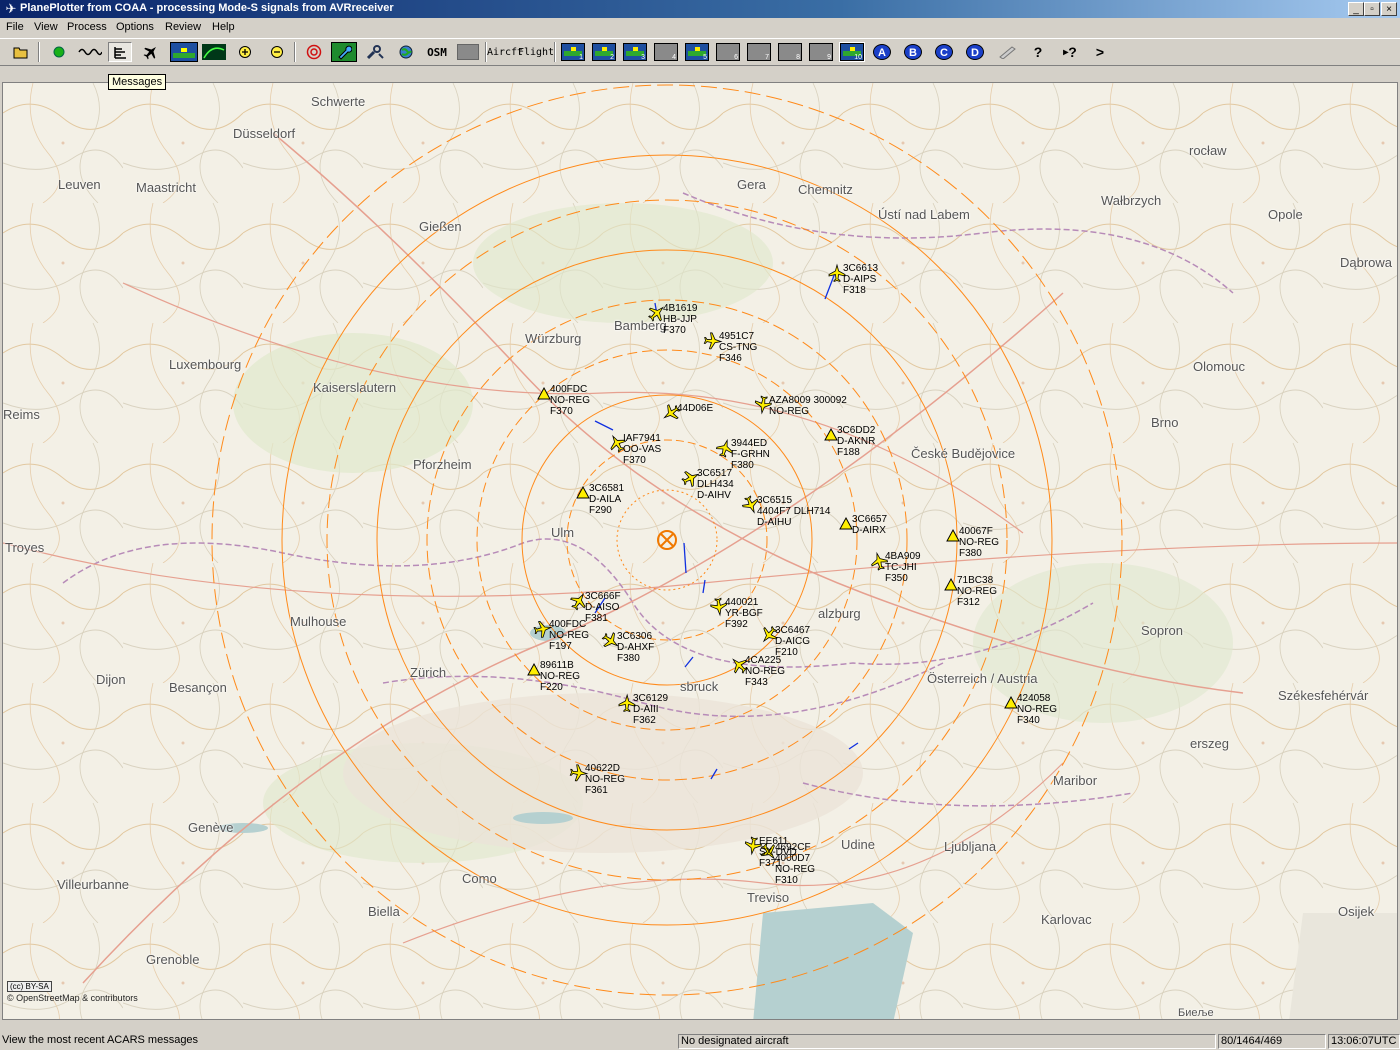 This screenshot has height=1050, width=1400. What do you see at coordinates (573, 52) in the screenshot?
I see `layer-1-button: 1` at bounding box center [573, 52].